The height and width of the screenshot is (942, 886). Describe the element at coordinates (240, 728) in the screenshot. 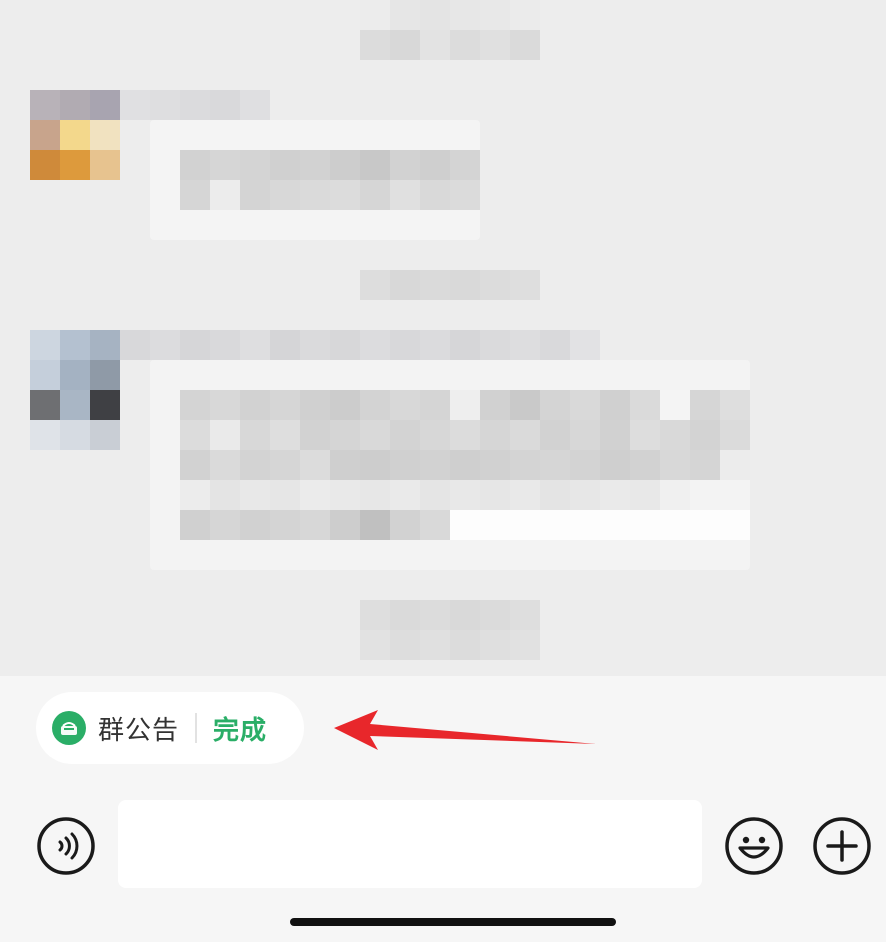

I see `done-button: 完成` at that location.